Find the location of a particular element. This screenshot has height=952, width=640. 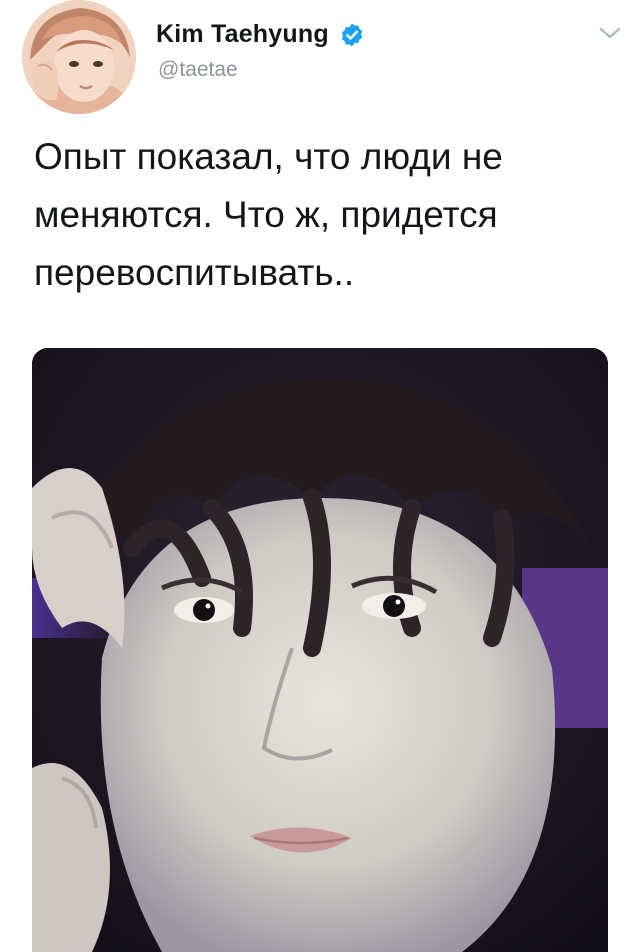

avatar is located at coordinates (79, 57).